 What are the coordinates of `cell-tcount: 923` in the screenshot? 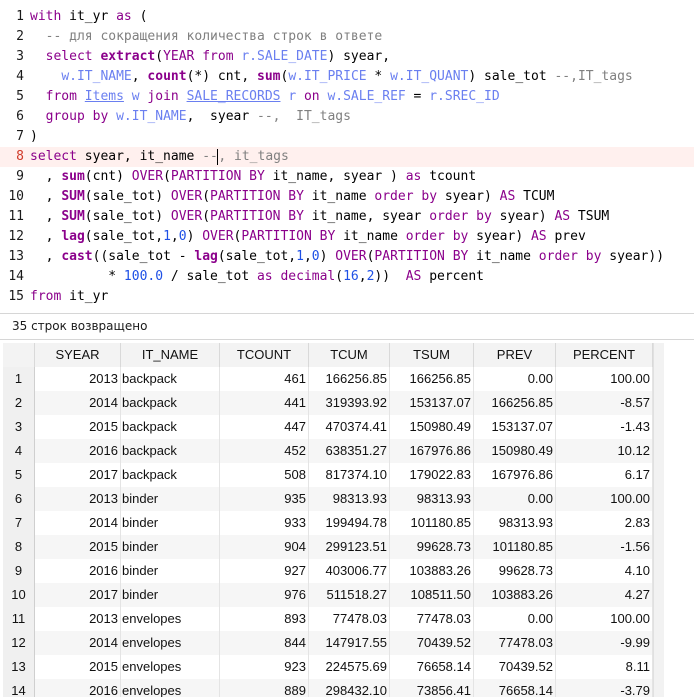 It's located at (264, 667).